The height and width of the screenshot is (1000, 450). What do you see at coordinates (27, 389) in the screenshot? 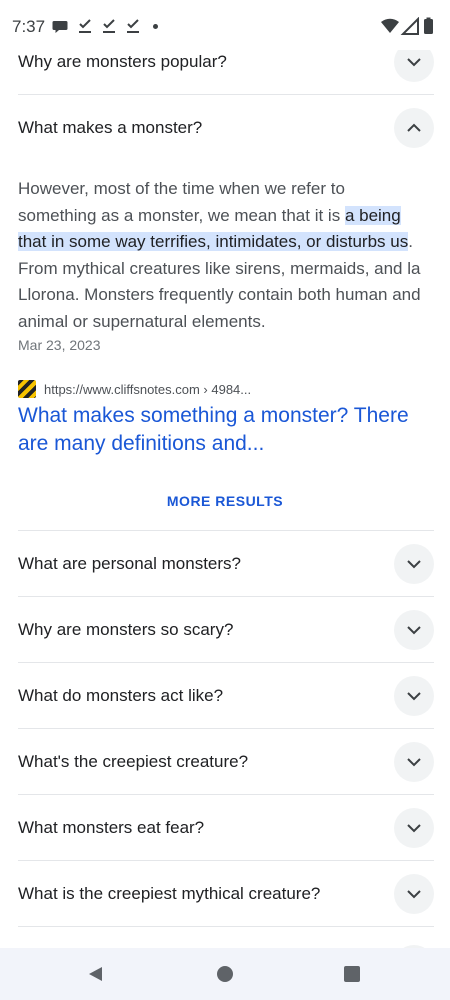
I see `site-favicon-icon` at bounding box center [27, 389].